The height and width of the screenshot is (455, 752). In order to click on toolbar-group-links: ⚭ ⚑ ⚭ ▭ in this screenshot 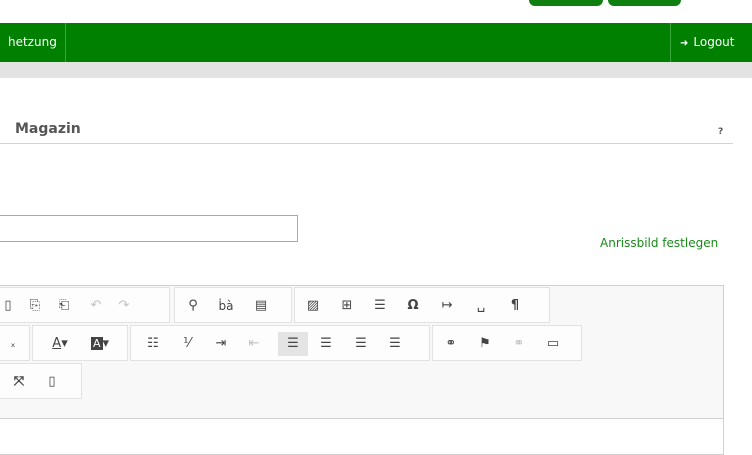, I will do `click(507, 343)`.